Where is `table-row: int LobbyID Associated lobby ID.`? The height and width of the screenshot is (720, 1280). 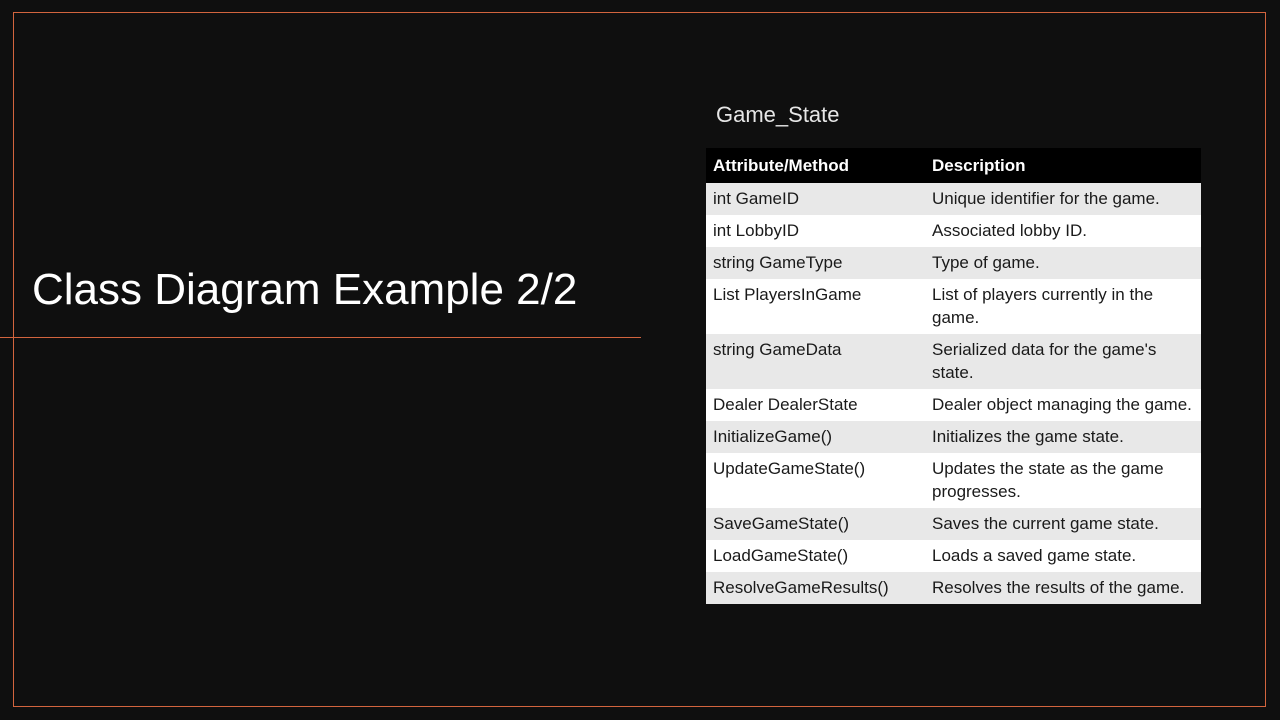 table-row: int LobbyID Associated lobby ID. is located at coordinates (953, 231).